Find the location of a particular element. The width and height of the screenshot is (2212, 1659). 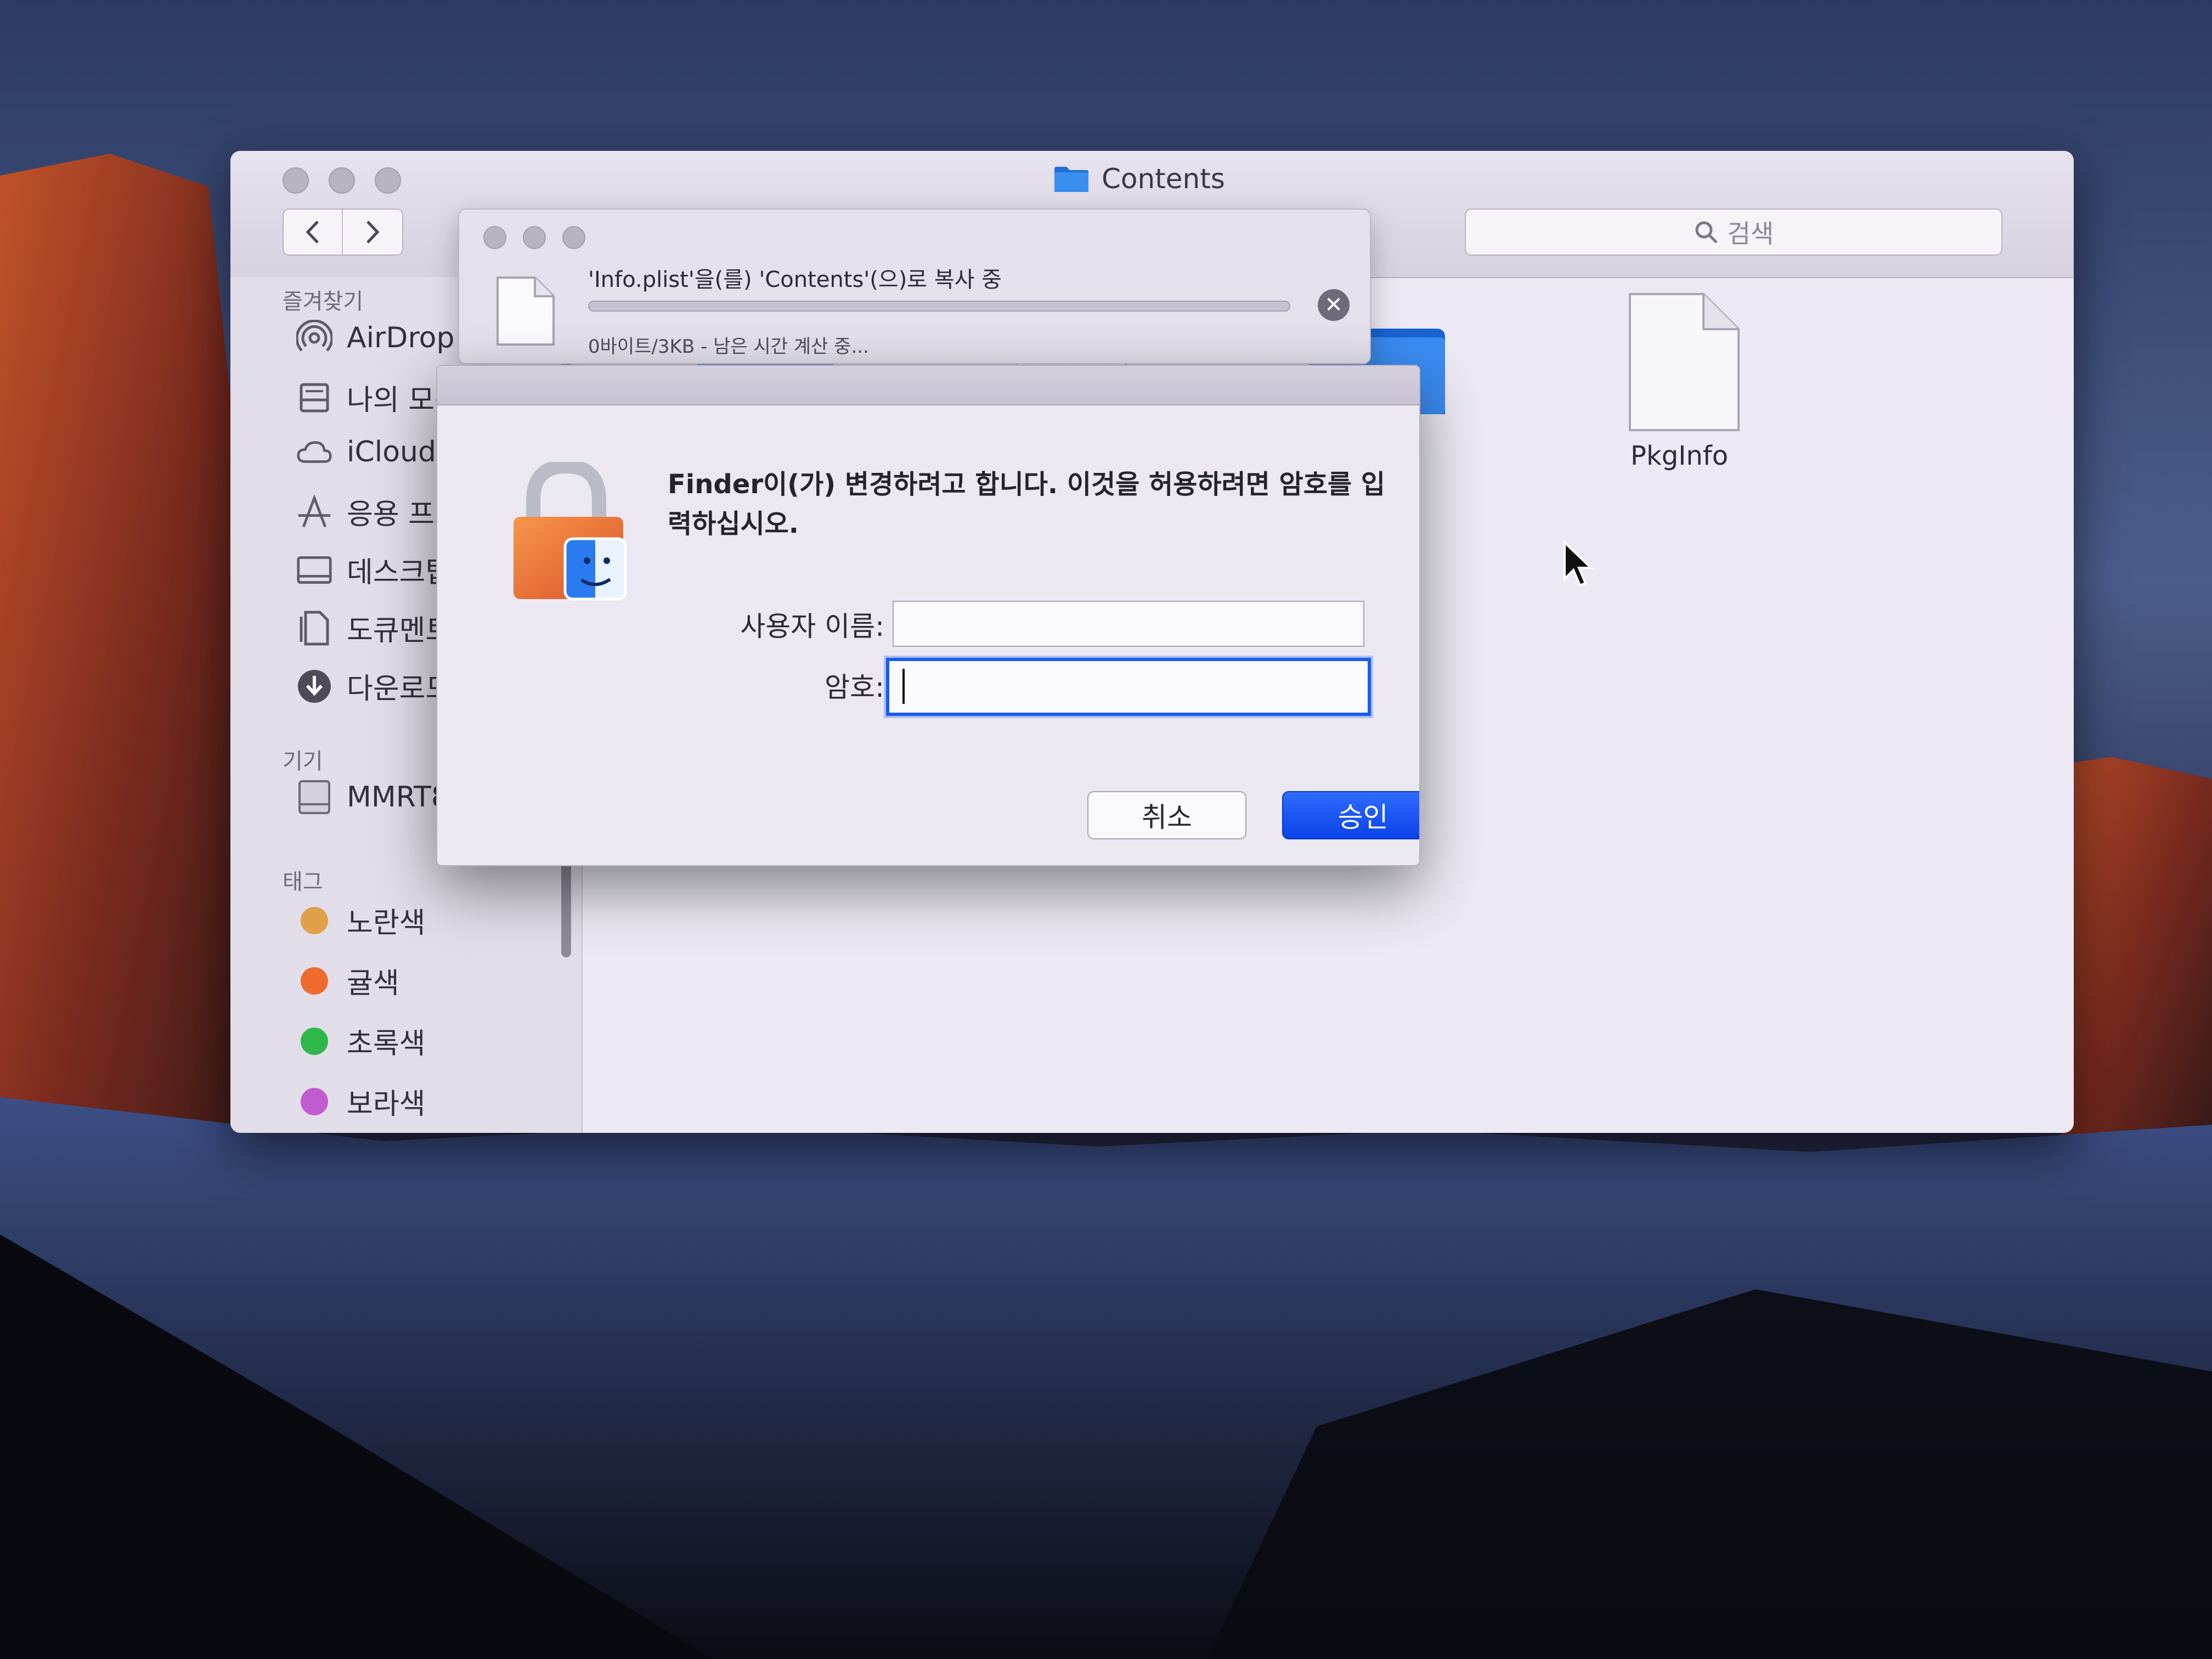

sidebar-item-label: 보라색 is located at coordinates (387, 1104).